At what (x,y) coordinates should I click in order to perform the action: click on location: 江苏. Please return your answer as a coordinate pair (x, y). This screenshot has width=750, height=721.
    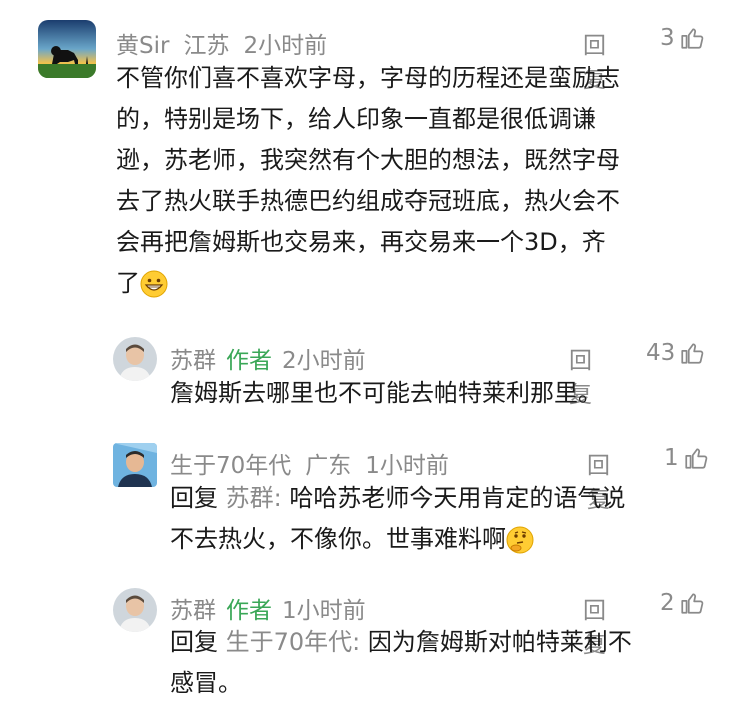
    Looking at the image, I should click on (206, 46).